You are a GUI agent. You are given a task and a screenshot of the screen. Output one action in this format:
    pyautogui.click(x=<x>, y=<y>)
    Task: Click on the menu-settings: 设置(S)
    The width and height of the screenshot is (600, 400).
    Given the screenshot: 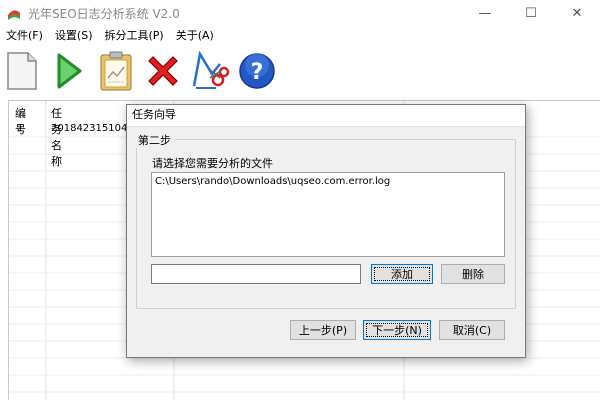 What is the action you would take?
    pyautogui.click(x=74, y=35)
    